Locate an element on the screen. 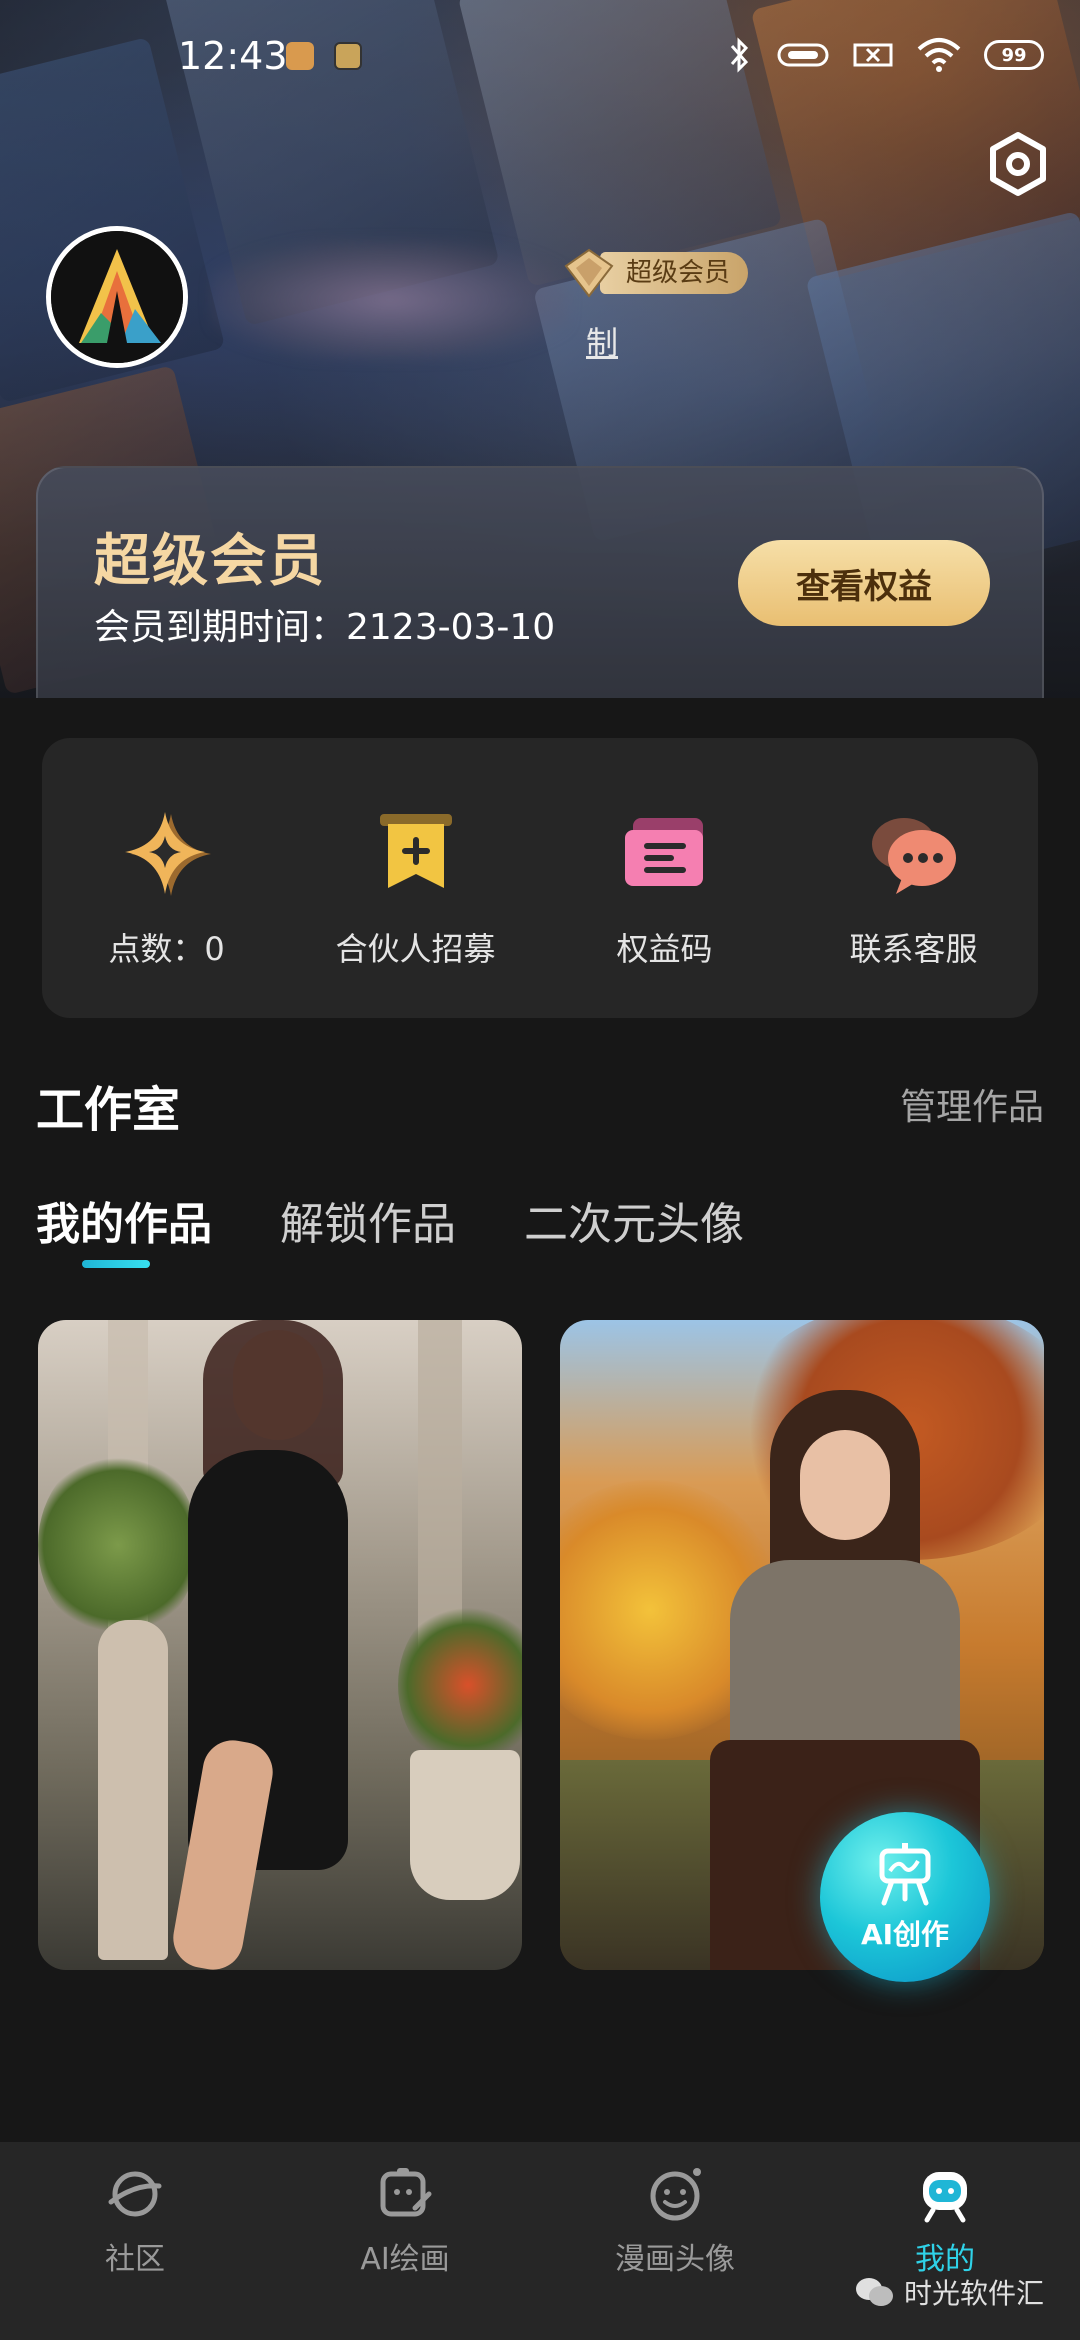 This screenshot has width=1080, height=2340. quick-action-points: 点数：0 is located at coordinates (166, 878).